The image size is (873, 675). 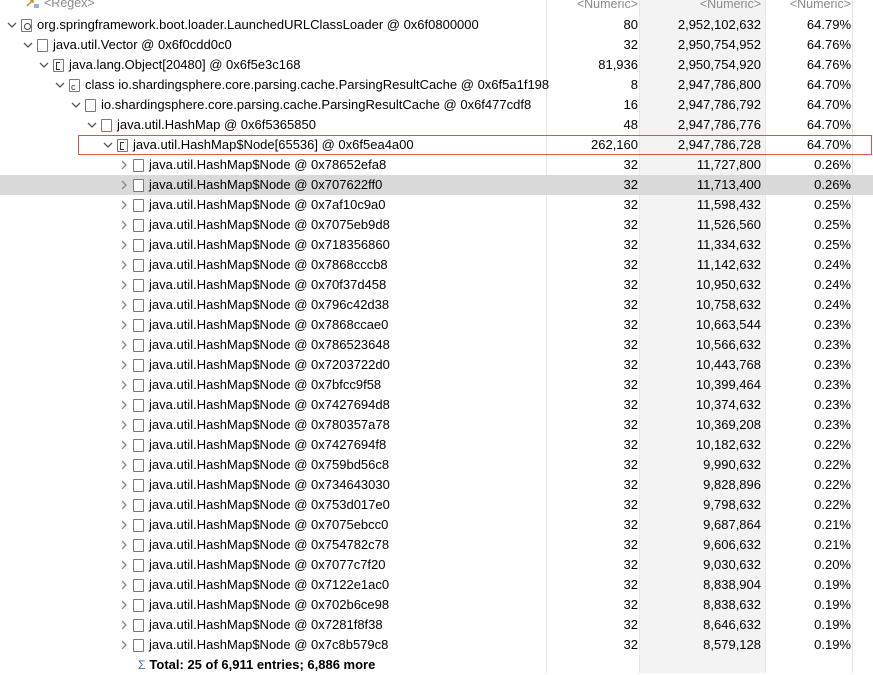 I want to click on numeric-filter-shallow: <Numeric>, so click(x=592, y=6).